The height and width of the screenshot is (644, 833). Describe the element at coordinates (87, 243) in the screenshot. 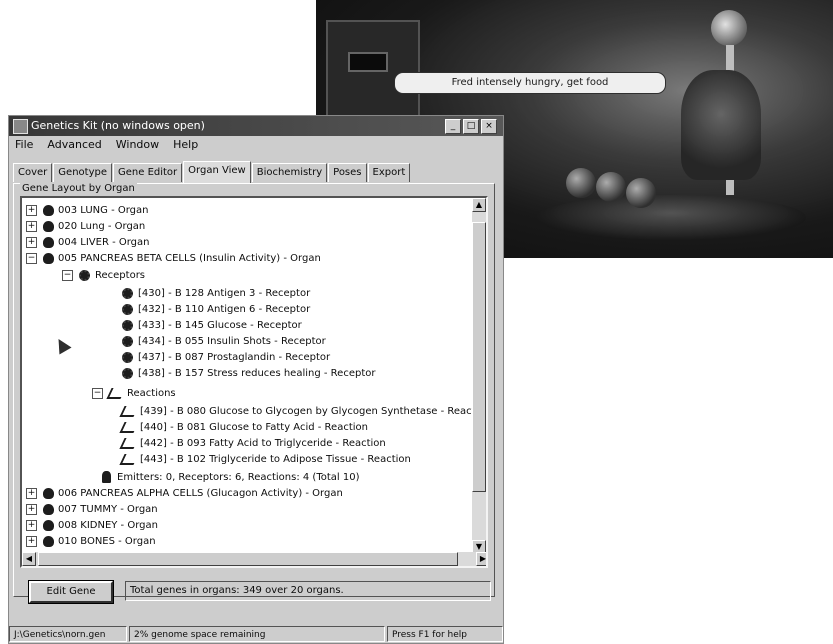

I see `tree-item: +004 LIVER - Organ` at that location.